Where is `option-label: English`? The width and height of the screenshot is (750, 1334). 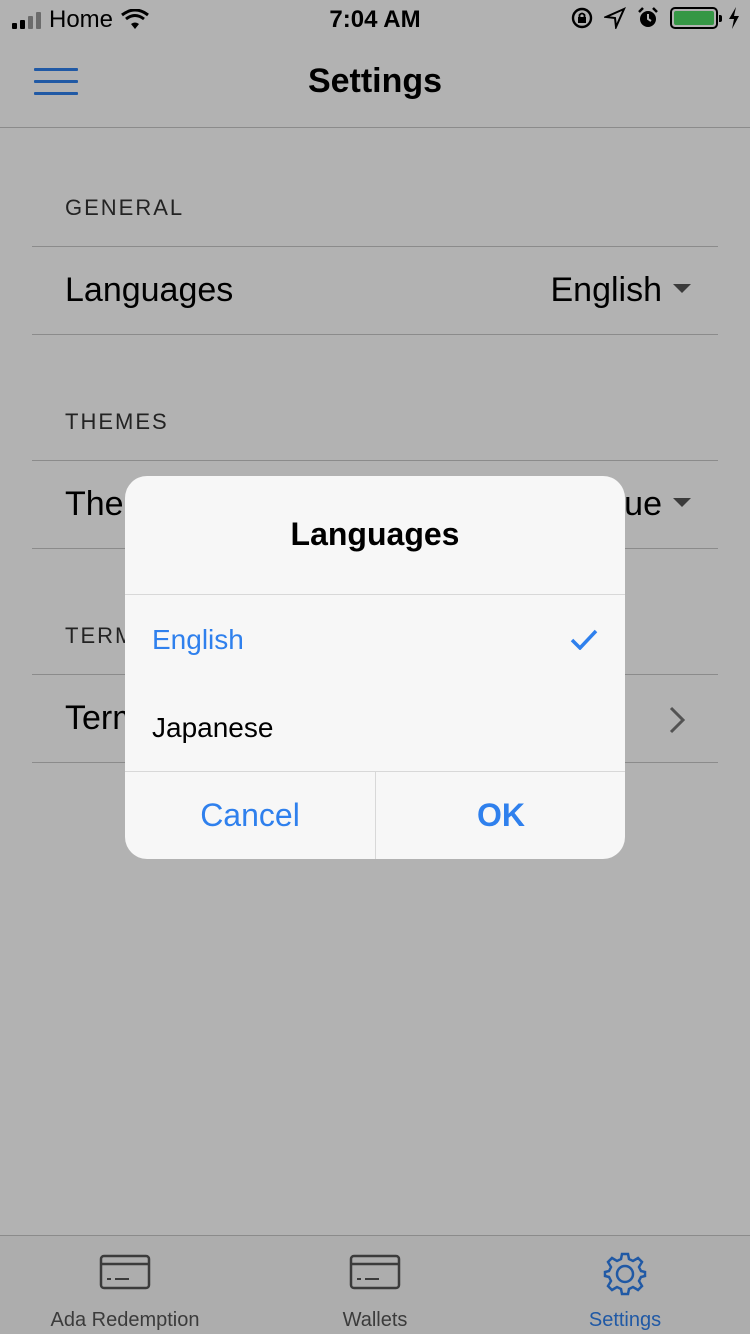 option-label: English is located at coordinates (198, 639).